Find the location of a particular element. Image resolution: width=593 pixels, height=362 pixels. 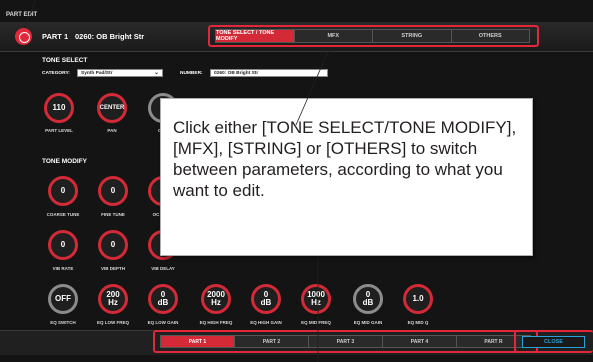

part-level-knob: 110 is located at coordinates (59, 108).